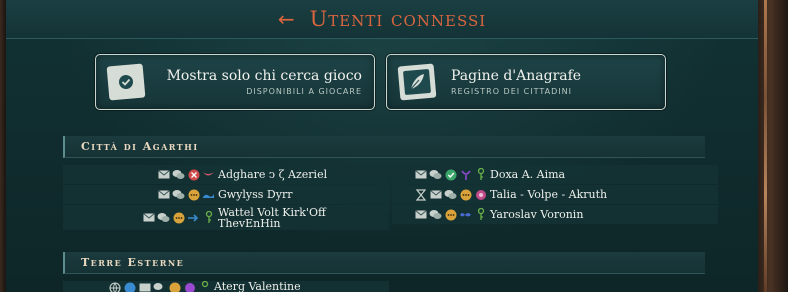 This screenshot has width=788, height=292. I want to click on page-header: ← Utenti connessi, so click(382, 19).